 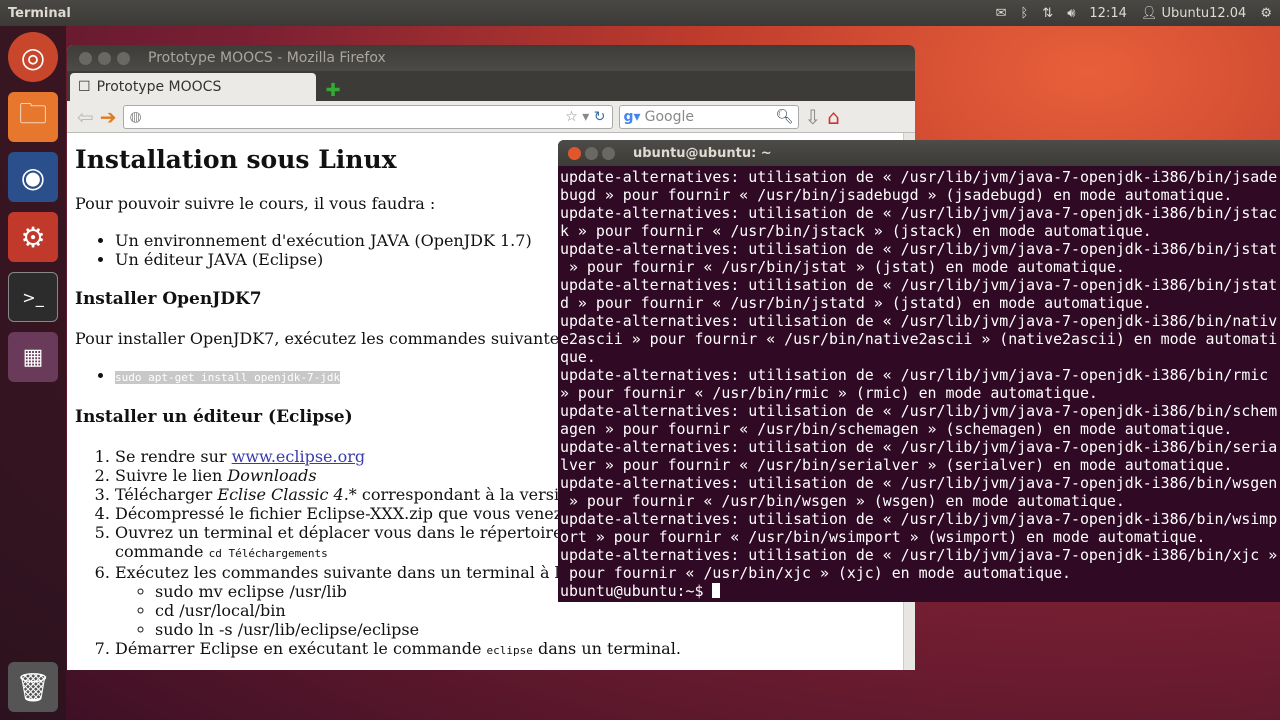 What do you see at coordinates (1204, 13) in the screenshot?
I see `user-name: Ubuntu12.04` at bounding box center [1204, 13].